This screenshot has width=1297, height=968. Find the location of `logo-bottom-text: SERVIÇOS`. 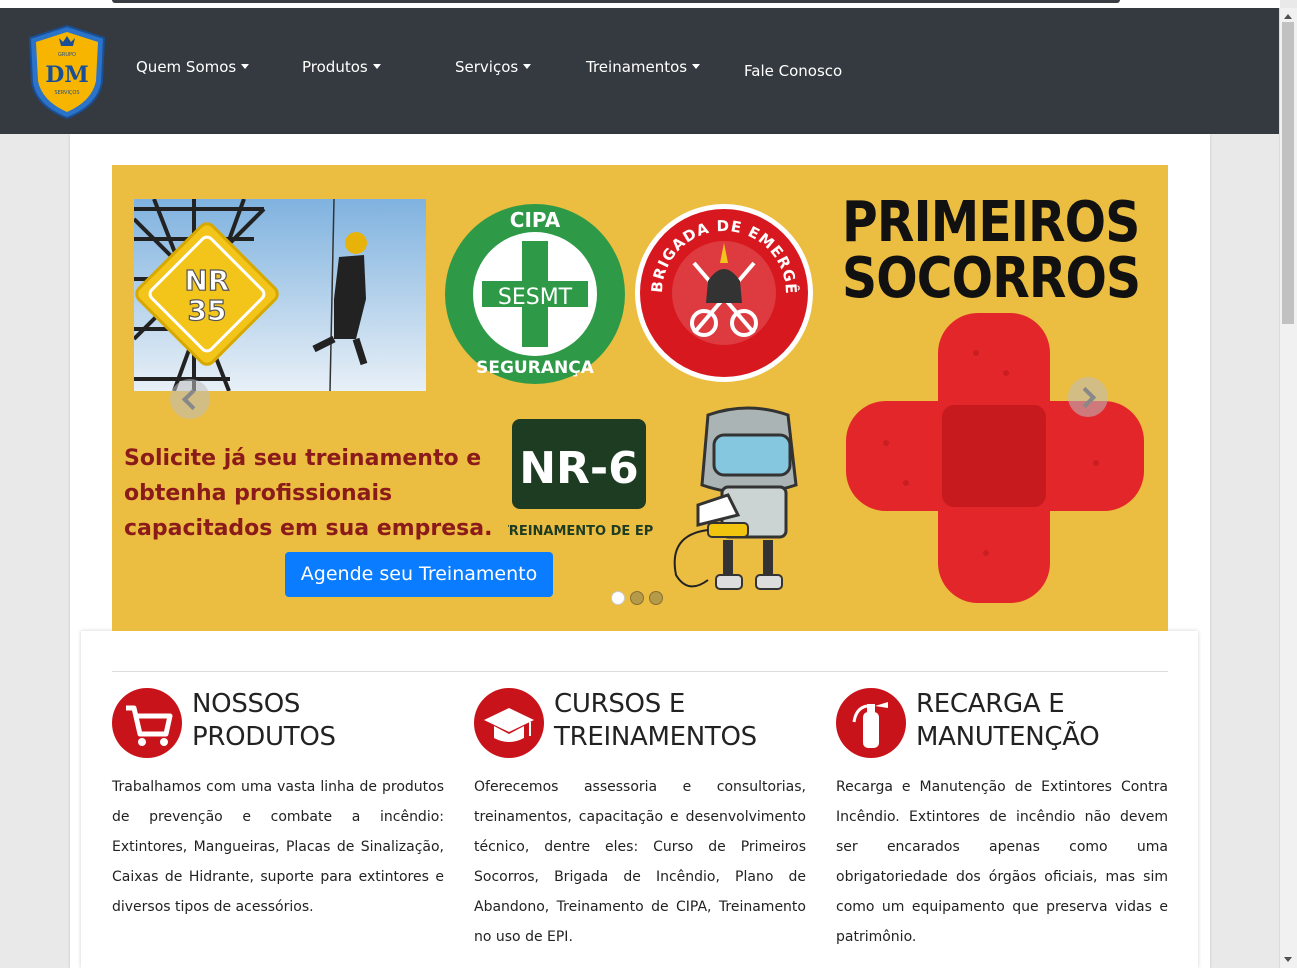

logo-bottom-text: SERVIÇOS is located at coordinates (66, 93).